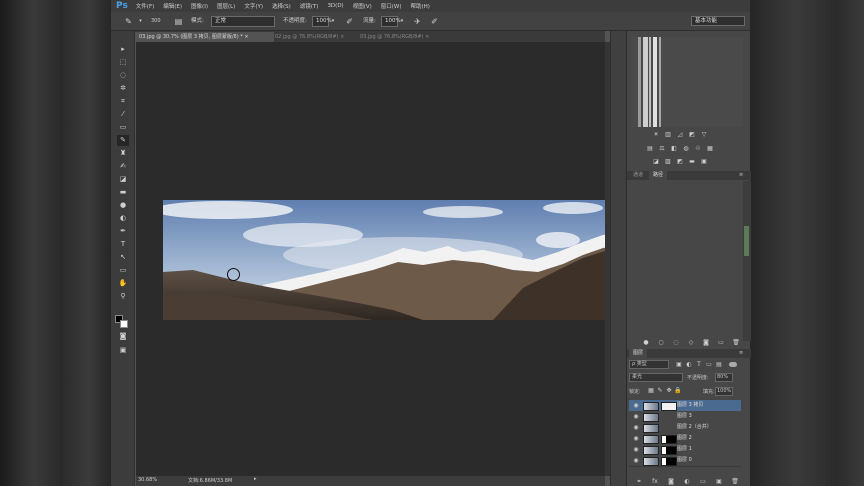  What do you see at coordinates (662, 148) in the screenshot?
I see `color-balance-icon: ⚖` at bounding box center [662, 148].